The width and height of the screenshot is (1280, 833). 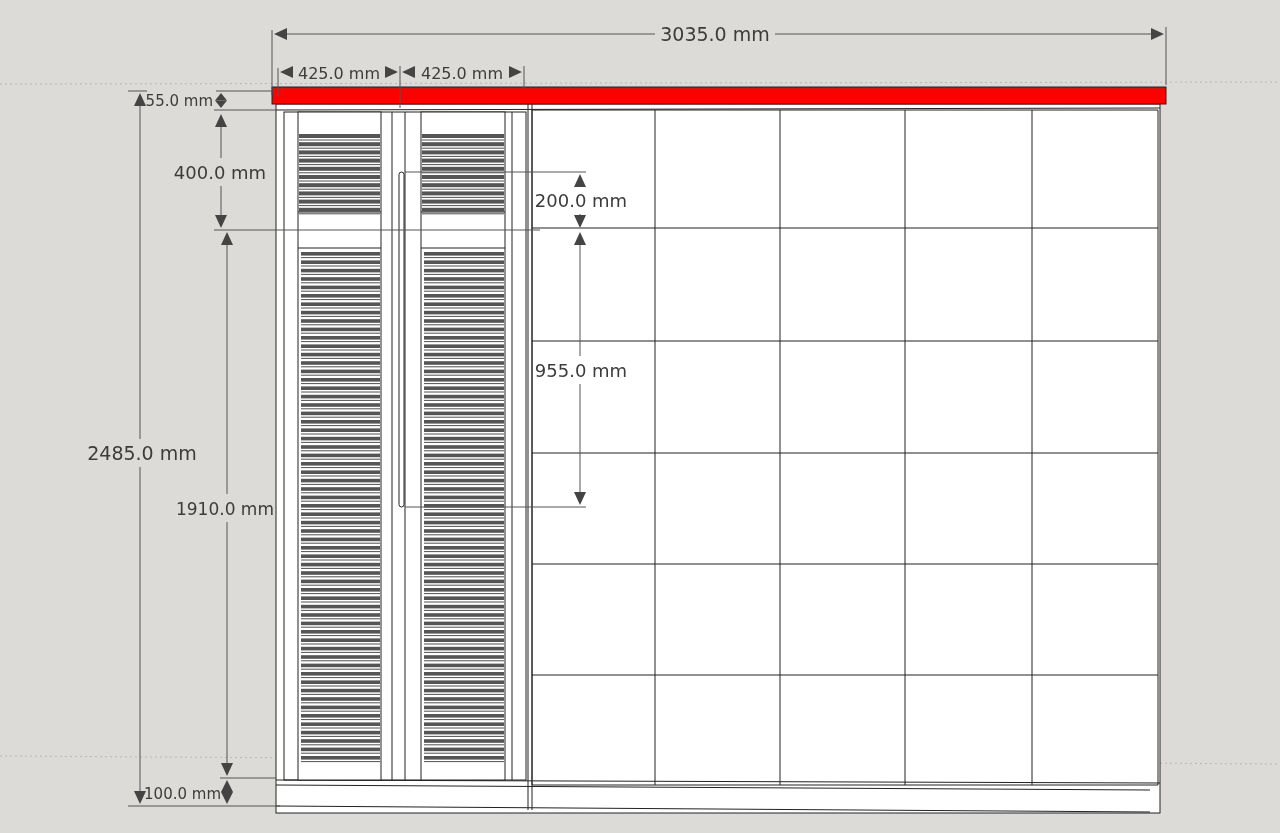 I want to click on dimension-label: 955.0 mm, so click(x=581, y=370).